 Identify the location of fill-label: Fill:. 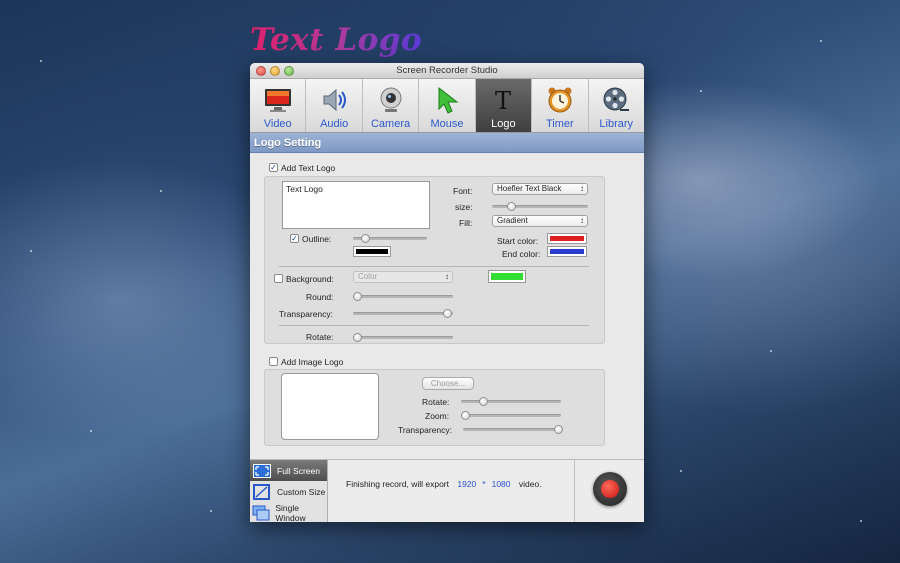
(466, 223).